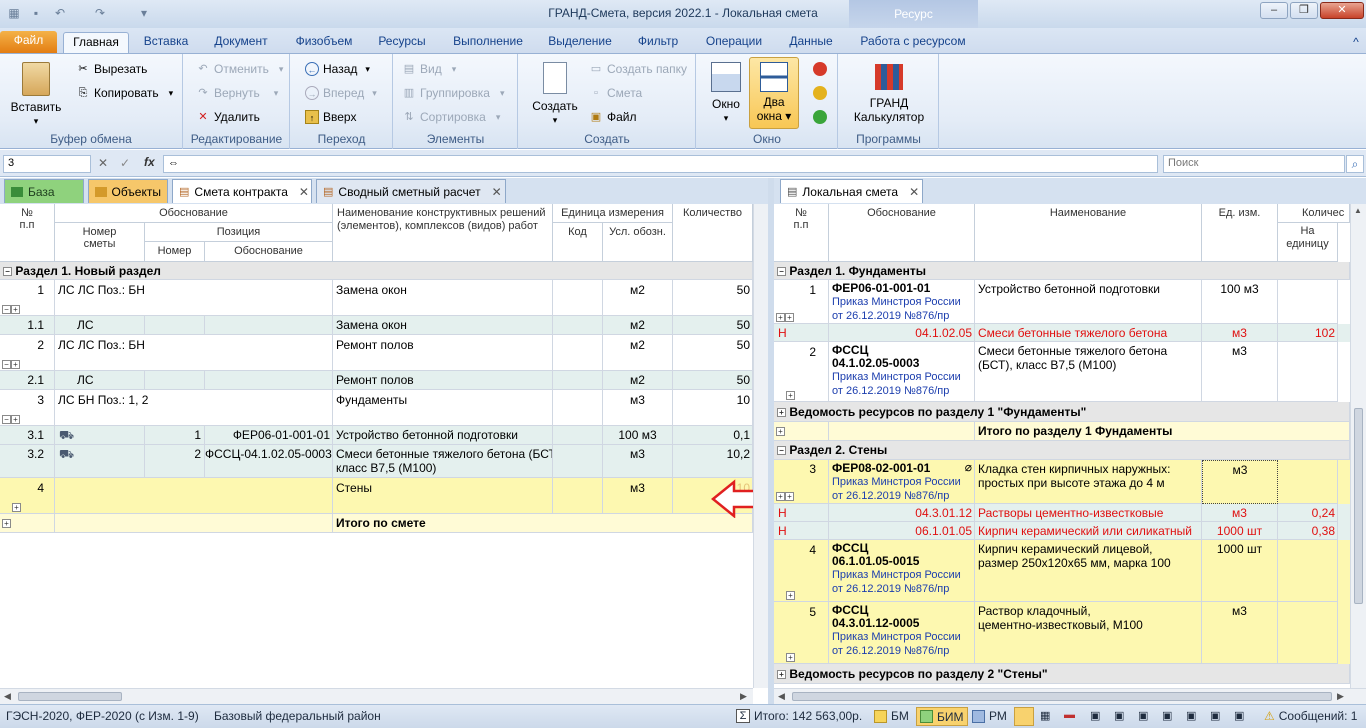  Describe the element at coordinates (376, 325) in the screenshot. I see `table-row: 1.1 ЛС Замена окон м2 50` at that location.